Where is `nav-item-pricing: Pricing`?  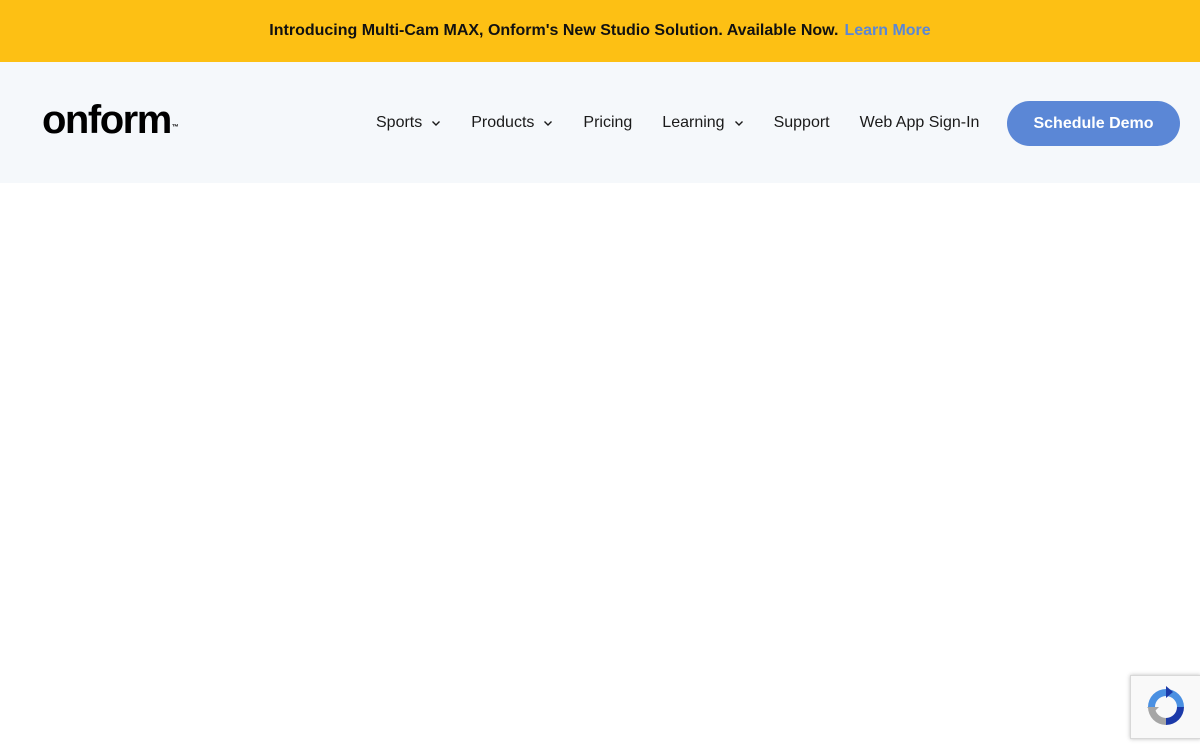 nav-item-pricing: Pricing is located at coordinates (607, 123).